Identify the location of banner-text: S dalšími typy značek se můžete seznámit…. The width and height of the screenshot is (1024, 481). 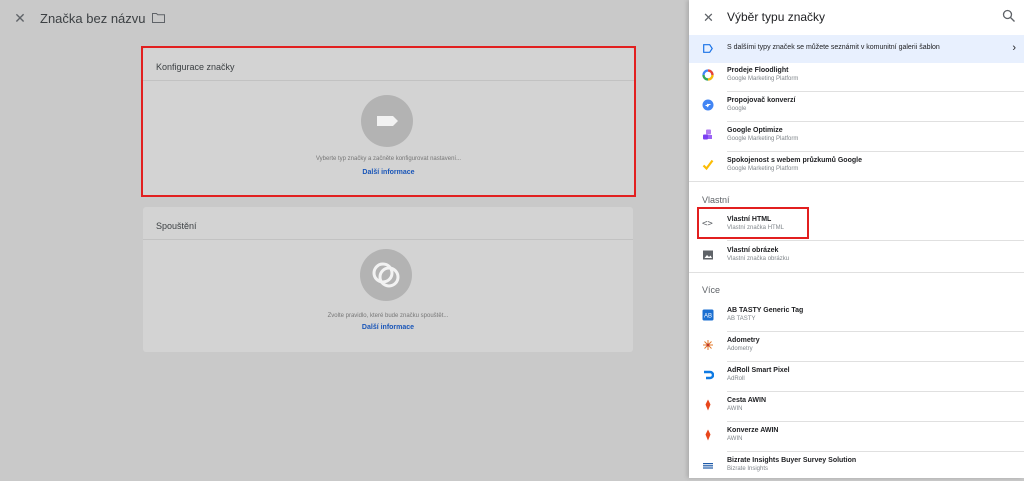
(833, 47).